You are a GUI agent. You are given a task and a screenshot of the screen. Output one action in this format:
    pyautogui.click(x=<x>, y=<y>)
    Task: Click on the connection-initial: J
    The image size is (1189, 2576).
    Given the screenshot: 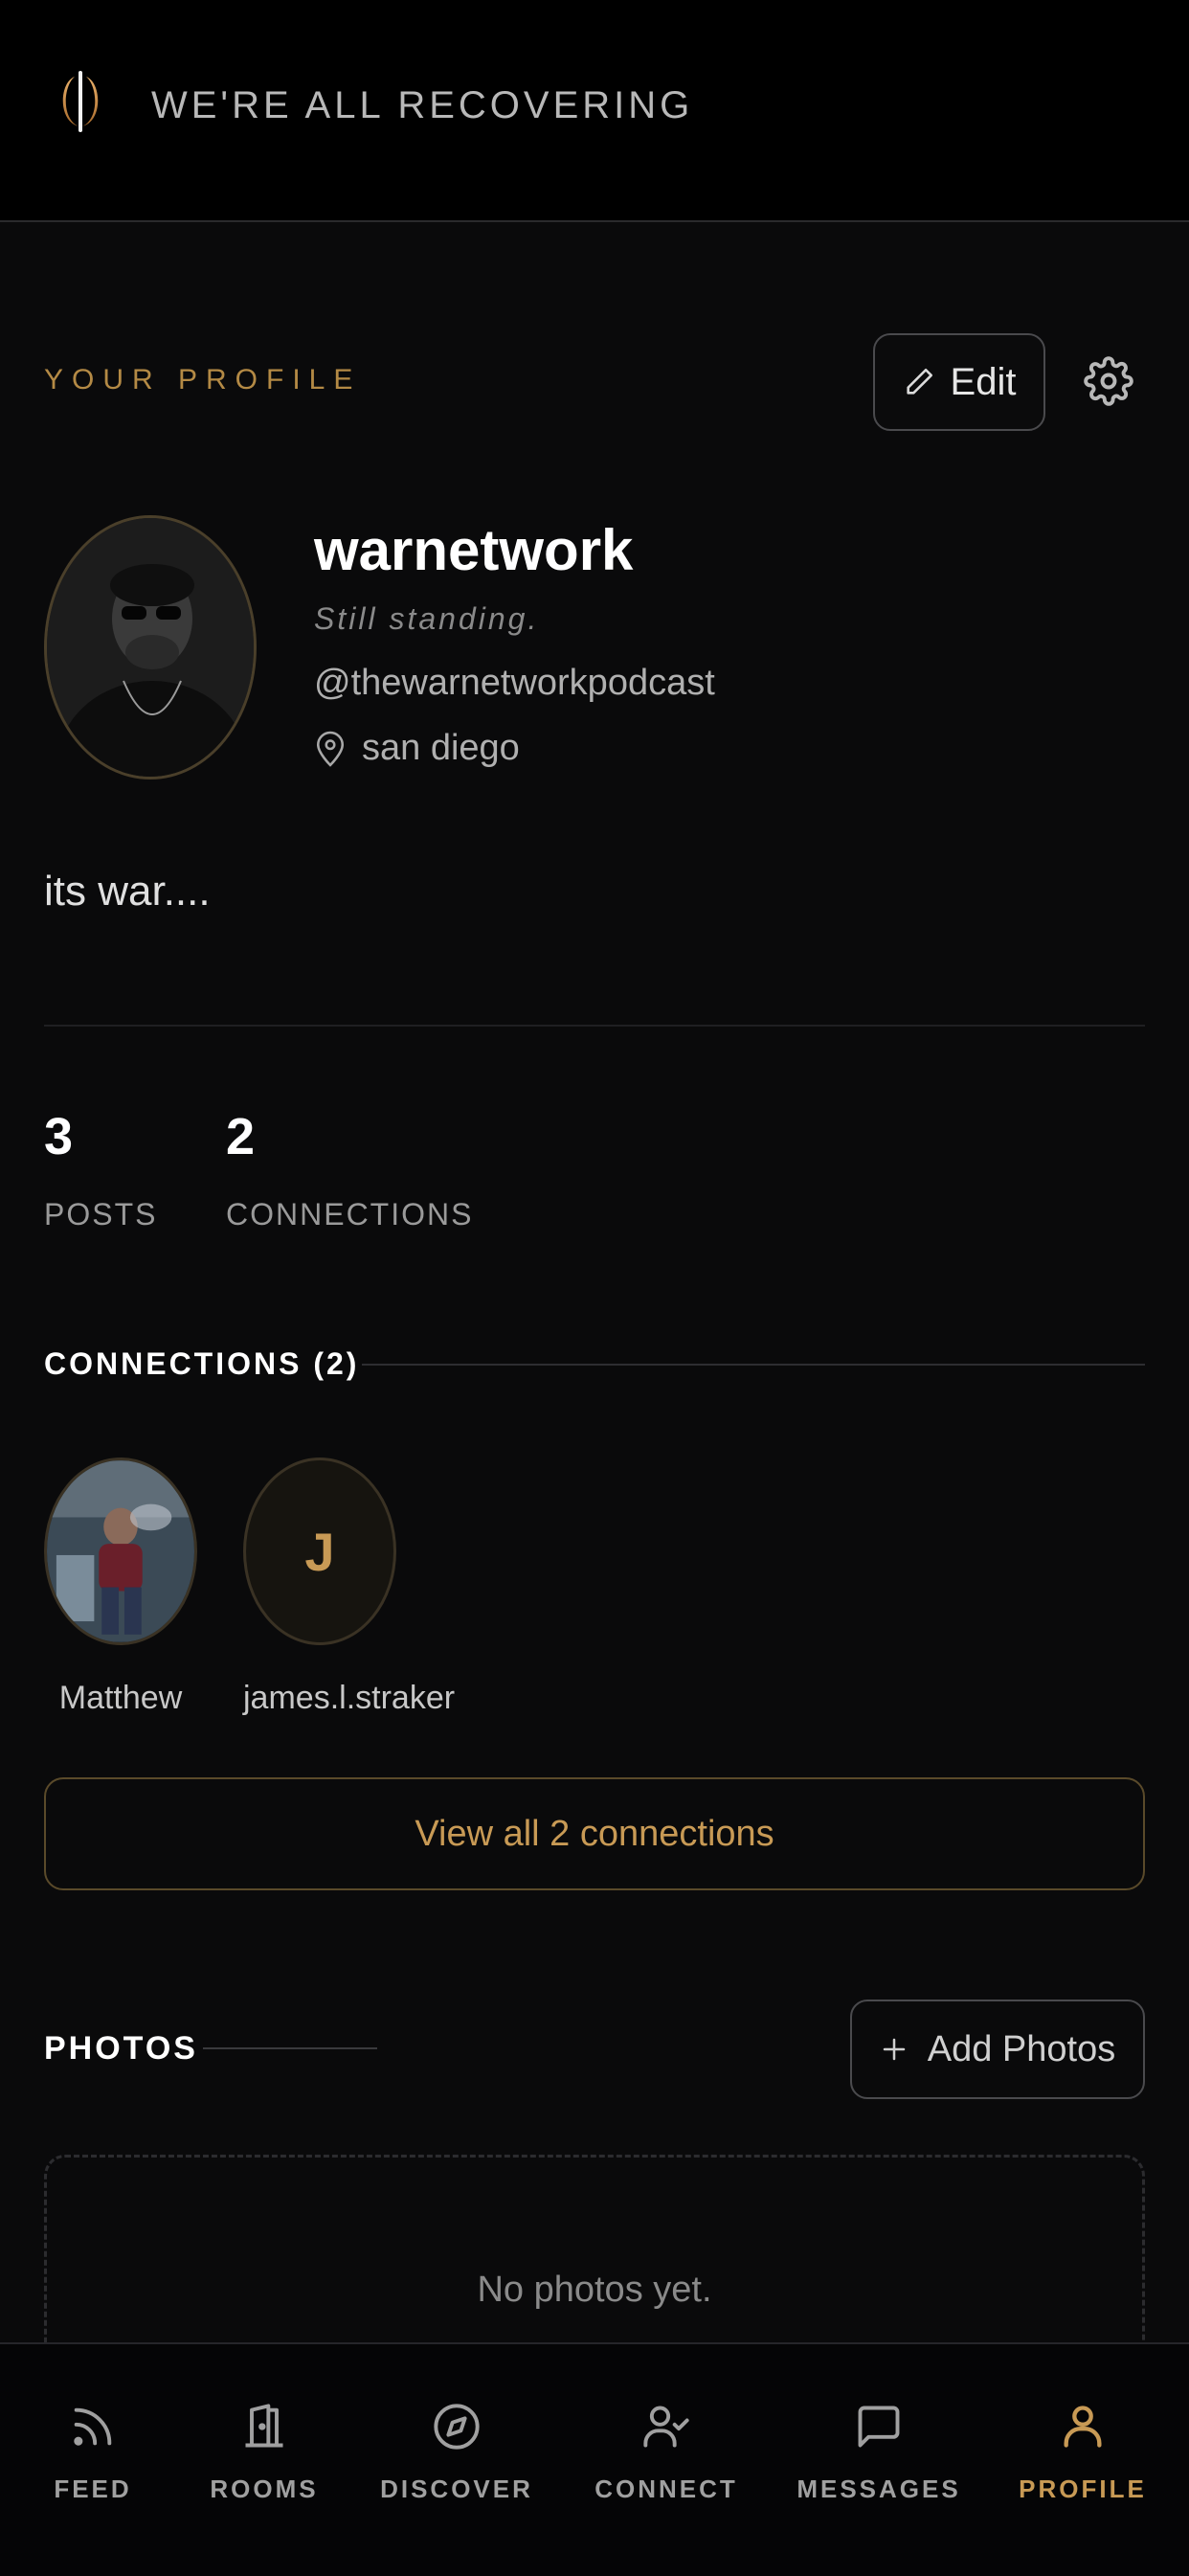 What is the action you would take?
    pyautogui.click(x=319, y=1551)
    